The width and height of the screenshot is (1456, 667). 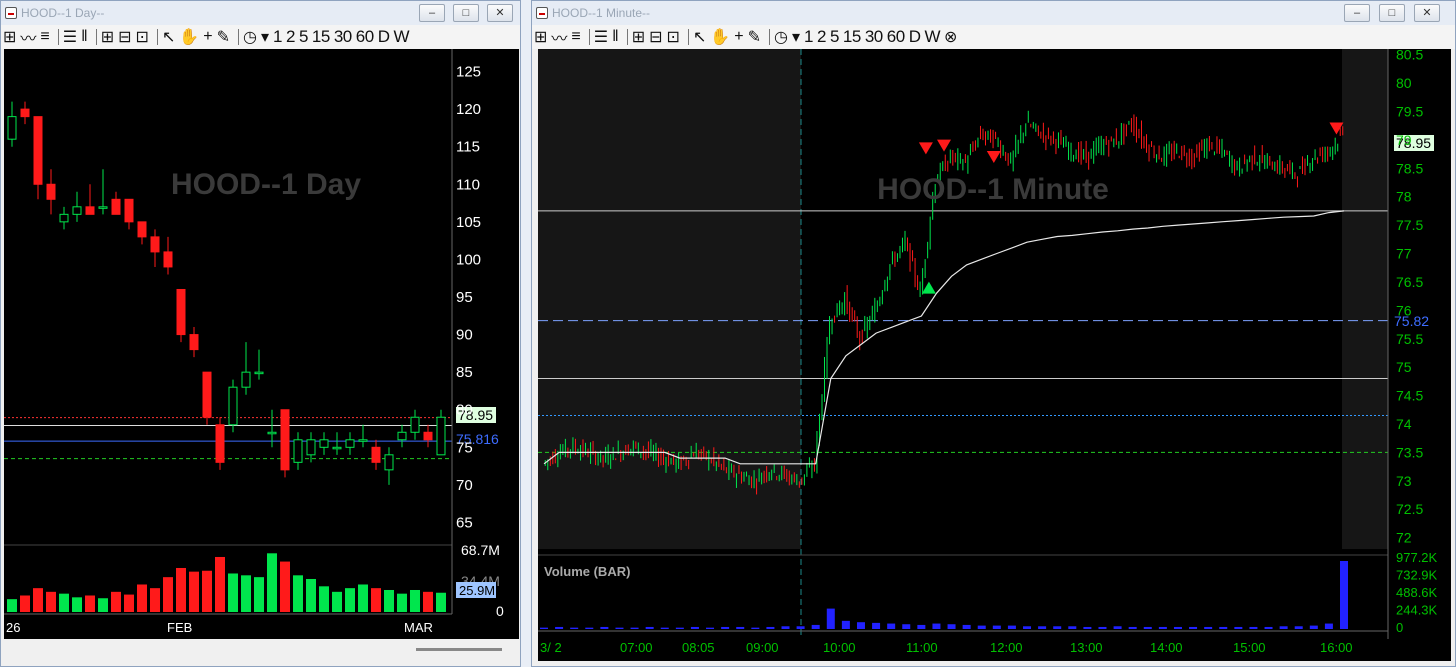 I want to click on volume-last-label: 25.9M, so click(x=477, y=590).